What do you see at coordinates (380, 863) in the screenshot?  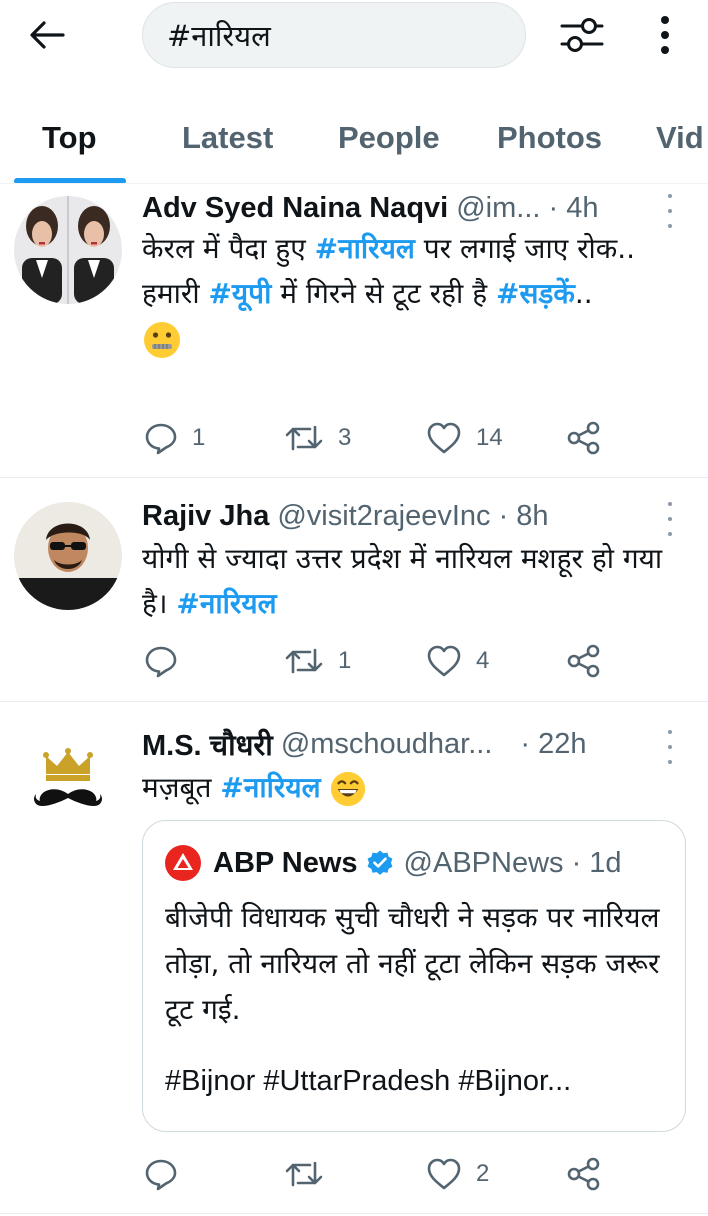 I see `verified-badge-icon` at bounding box center [380, 863].